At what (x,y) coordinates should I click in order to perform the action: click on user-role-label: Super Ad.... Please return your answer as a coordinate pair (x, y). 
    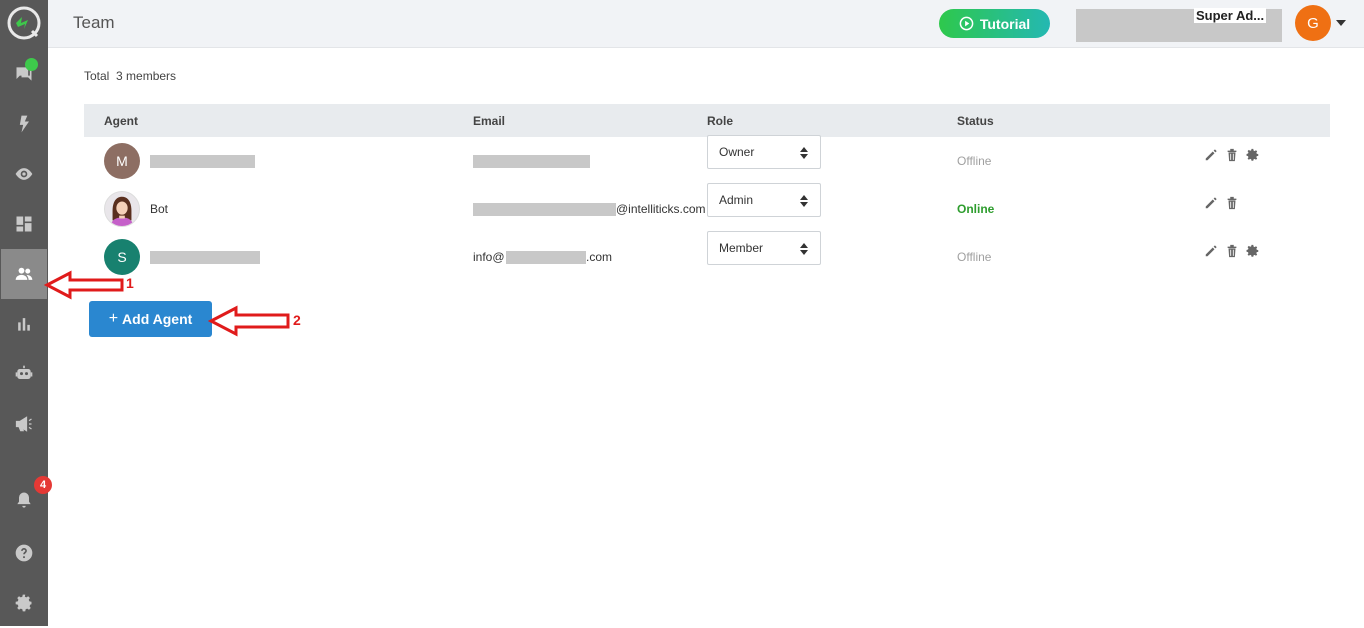
    Looking at the image, I should click on (1230, 15).